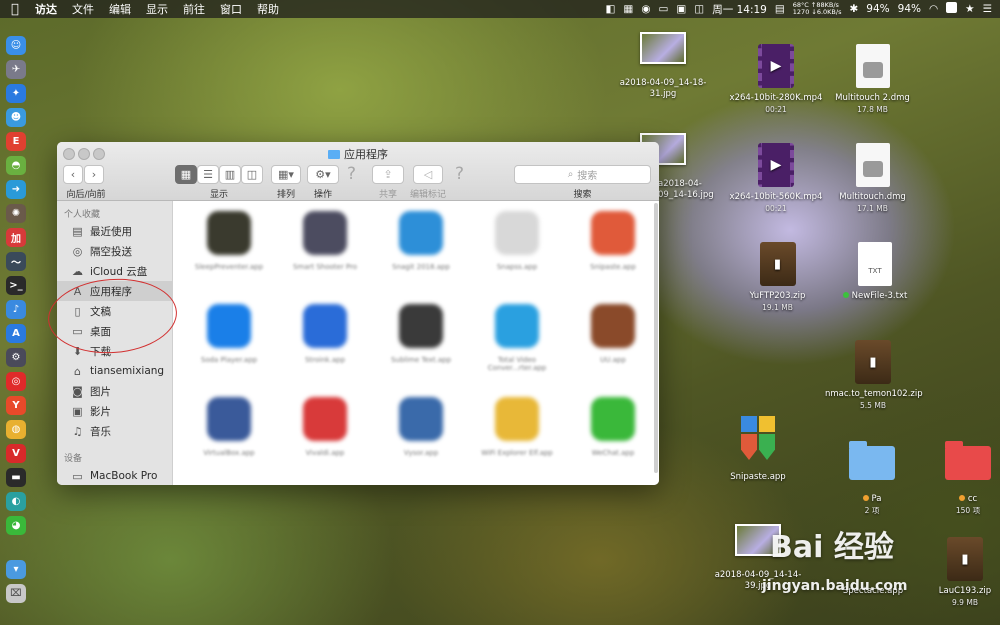 This screenshot has width=1000, height=625. Describe the element at coordinates (877, 9) in the screenshot. I see `battery-percent-1: 94%` at that location.